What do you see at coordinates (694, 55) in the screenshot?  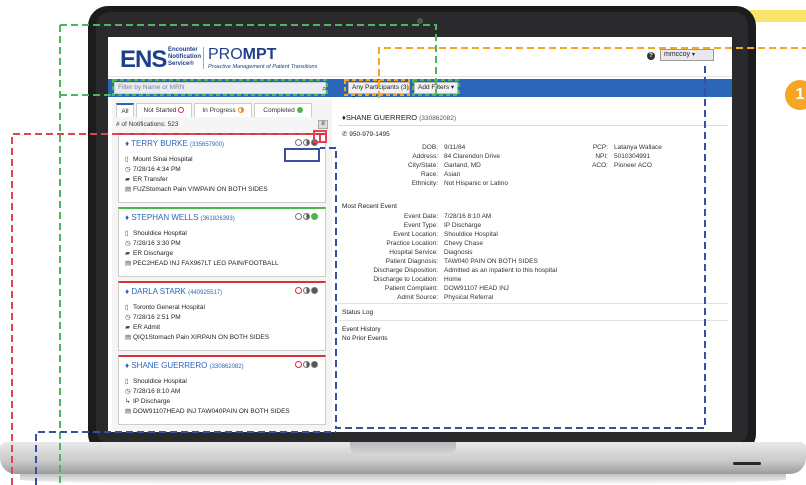 I see `chevron-down-icon: ▾` at bounding box center [694, 55].